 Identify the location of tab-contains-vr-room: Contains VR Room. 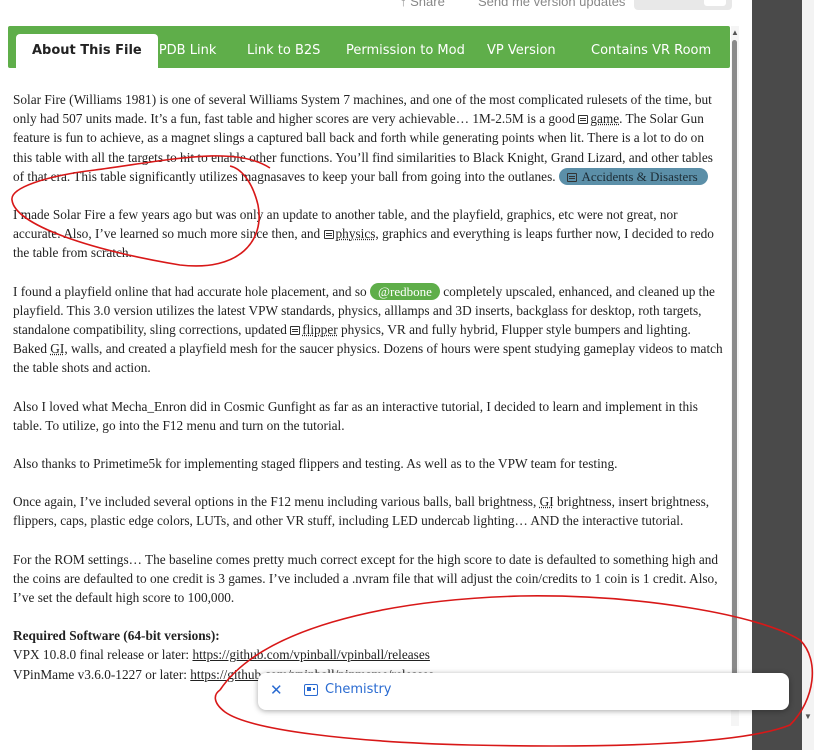
(651, 51).